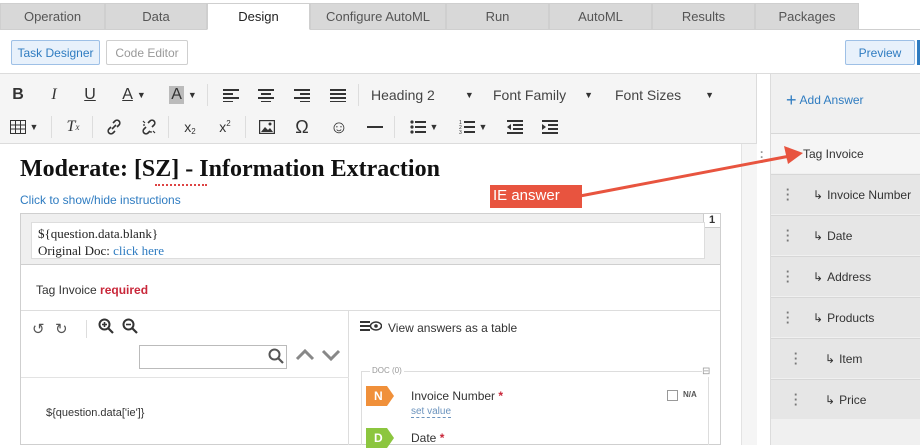 This screenshot has height=448, width=920. What do you see at coordinates (114, 127) in the screenshot?
I see `link-icon` at bounding box center [114, 127].